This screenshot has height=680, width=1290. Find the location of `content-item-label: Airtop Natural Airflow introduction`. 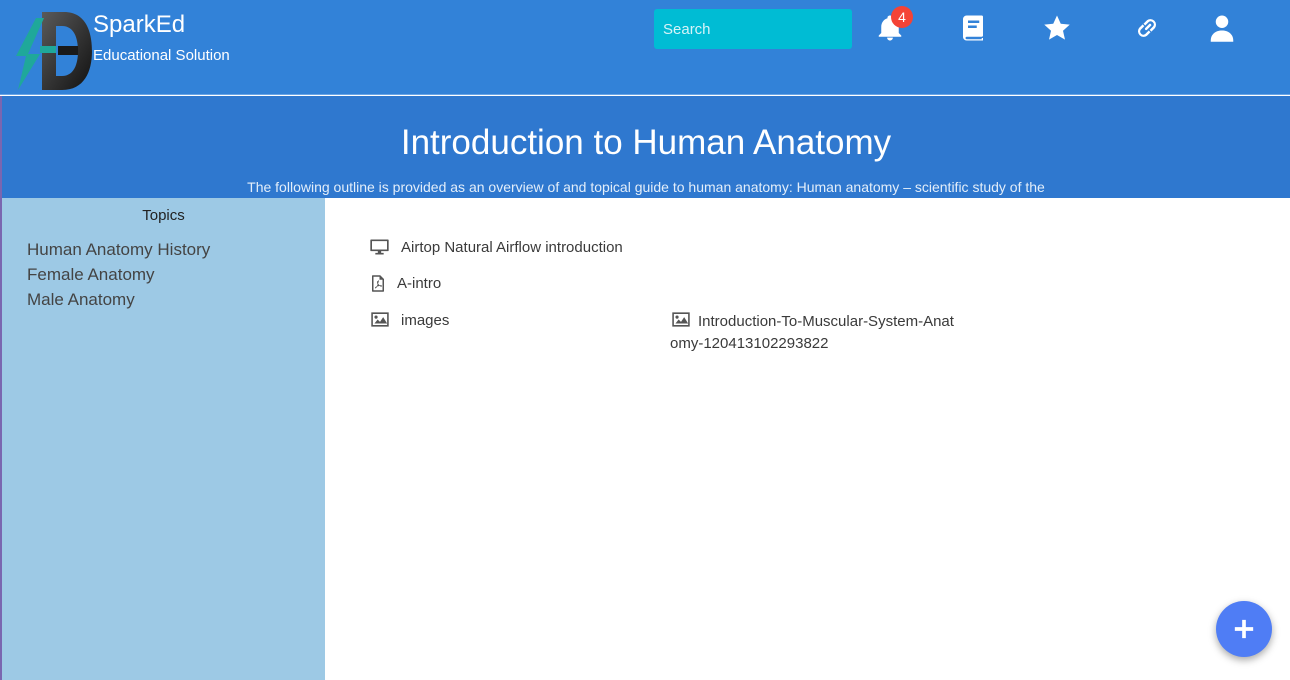

content-item-label: Airtop Natural Airflow introduction is located at coordinates (512, 247).